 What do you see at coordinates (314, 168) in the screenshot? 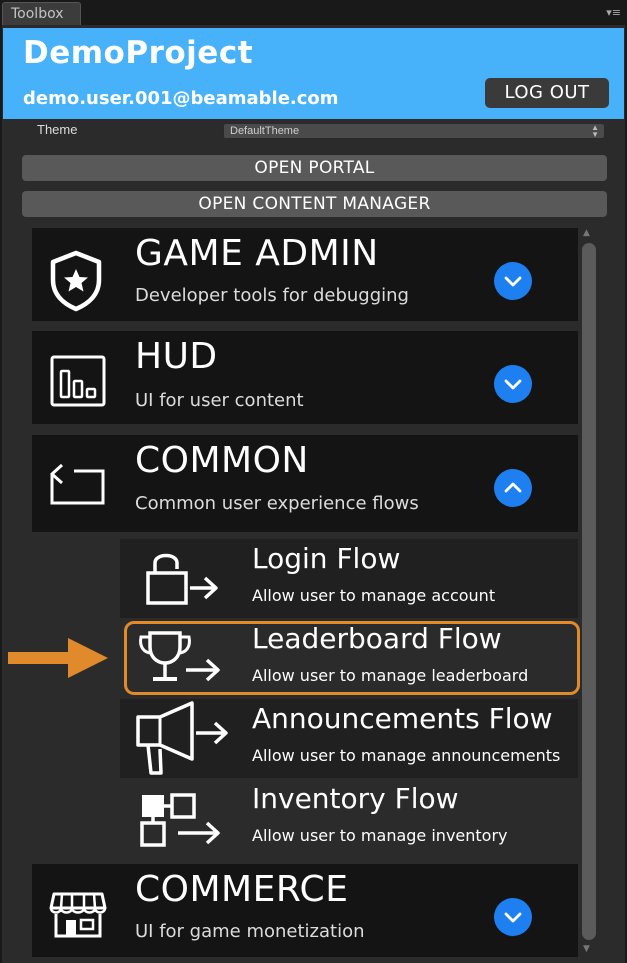
I see `open-portal-button: OPEN PORTAL` at bounding box center [314, 168].